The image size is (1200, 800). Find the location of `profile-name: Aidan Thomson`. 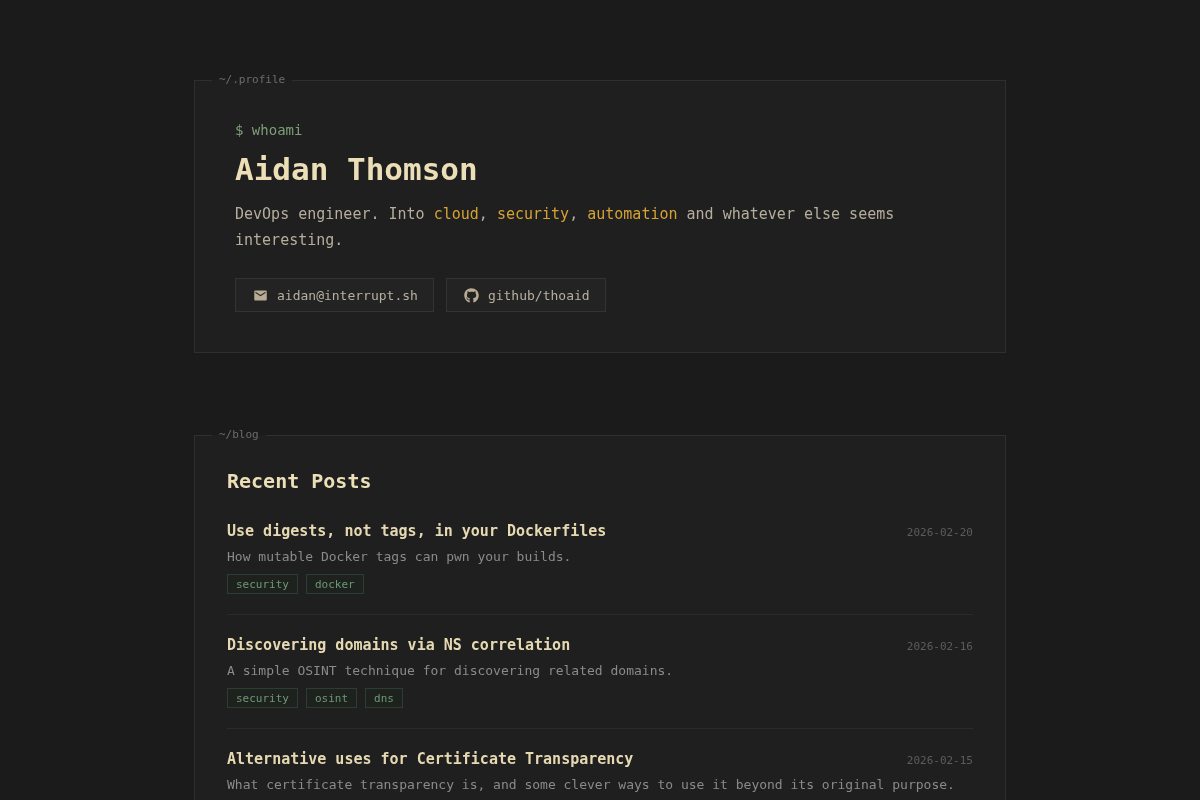

profile-name: Aidan Thomson is located at coordinates (357, 169).